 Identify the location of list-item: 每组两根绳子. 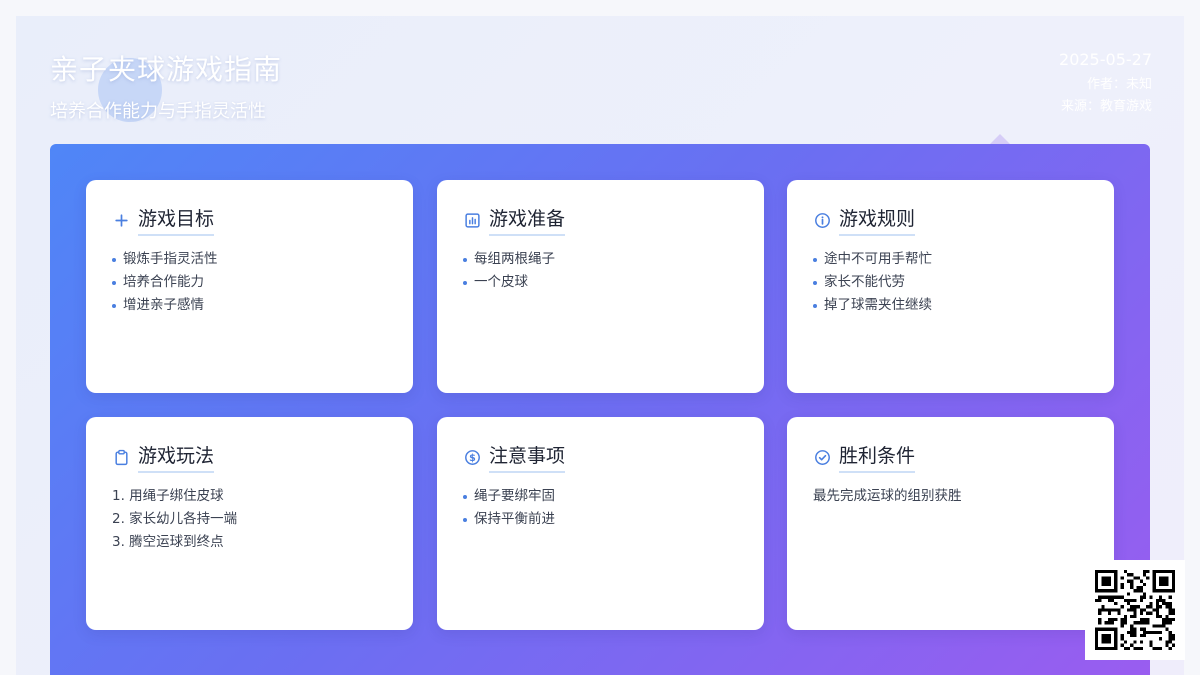
(600, 259).